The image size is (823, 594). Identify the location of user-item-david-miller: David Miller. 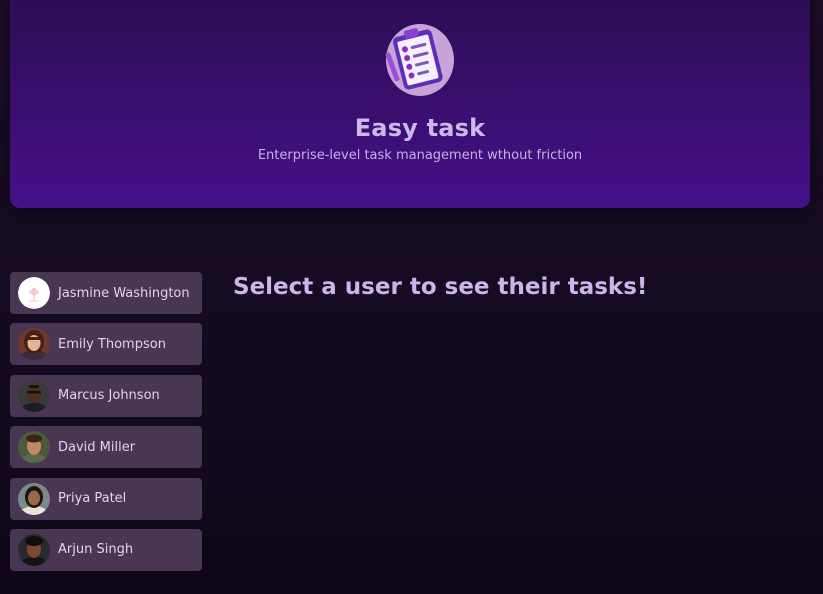
(106, 447).